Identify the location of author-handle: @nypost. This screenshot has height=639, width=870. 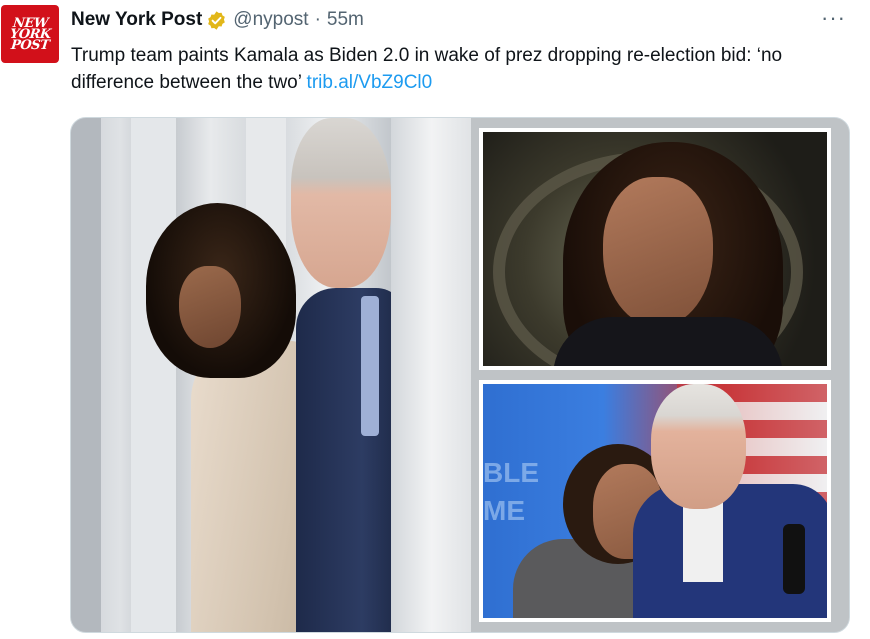
(270, 20).